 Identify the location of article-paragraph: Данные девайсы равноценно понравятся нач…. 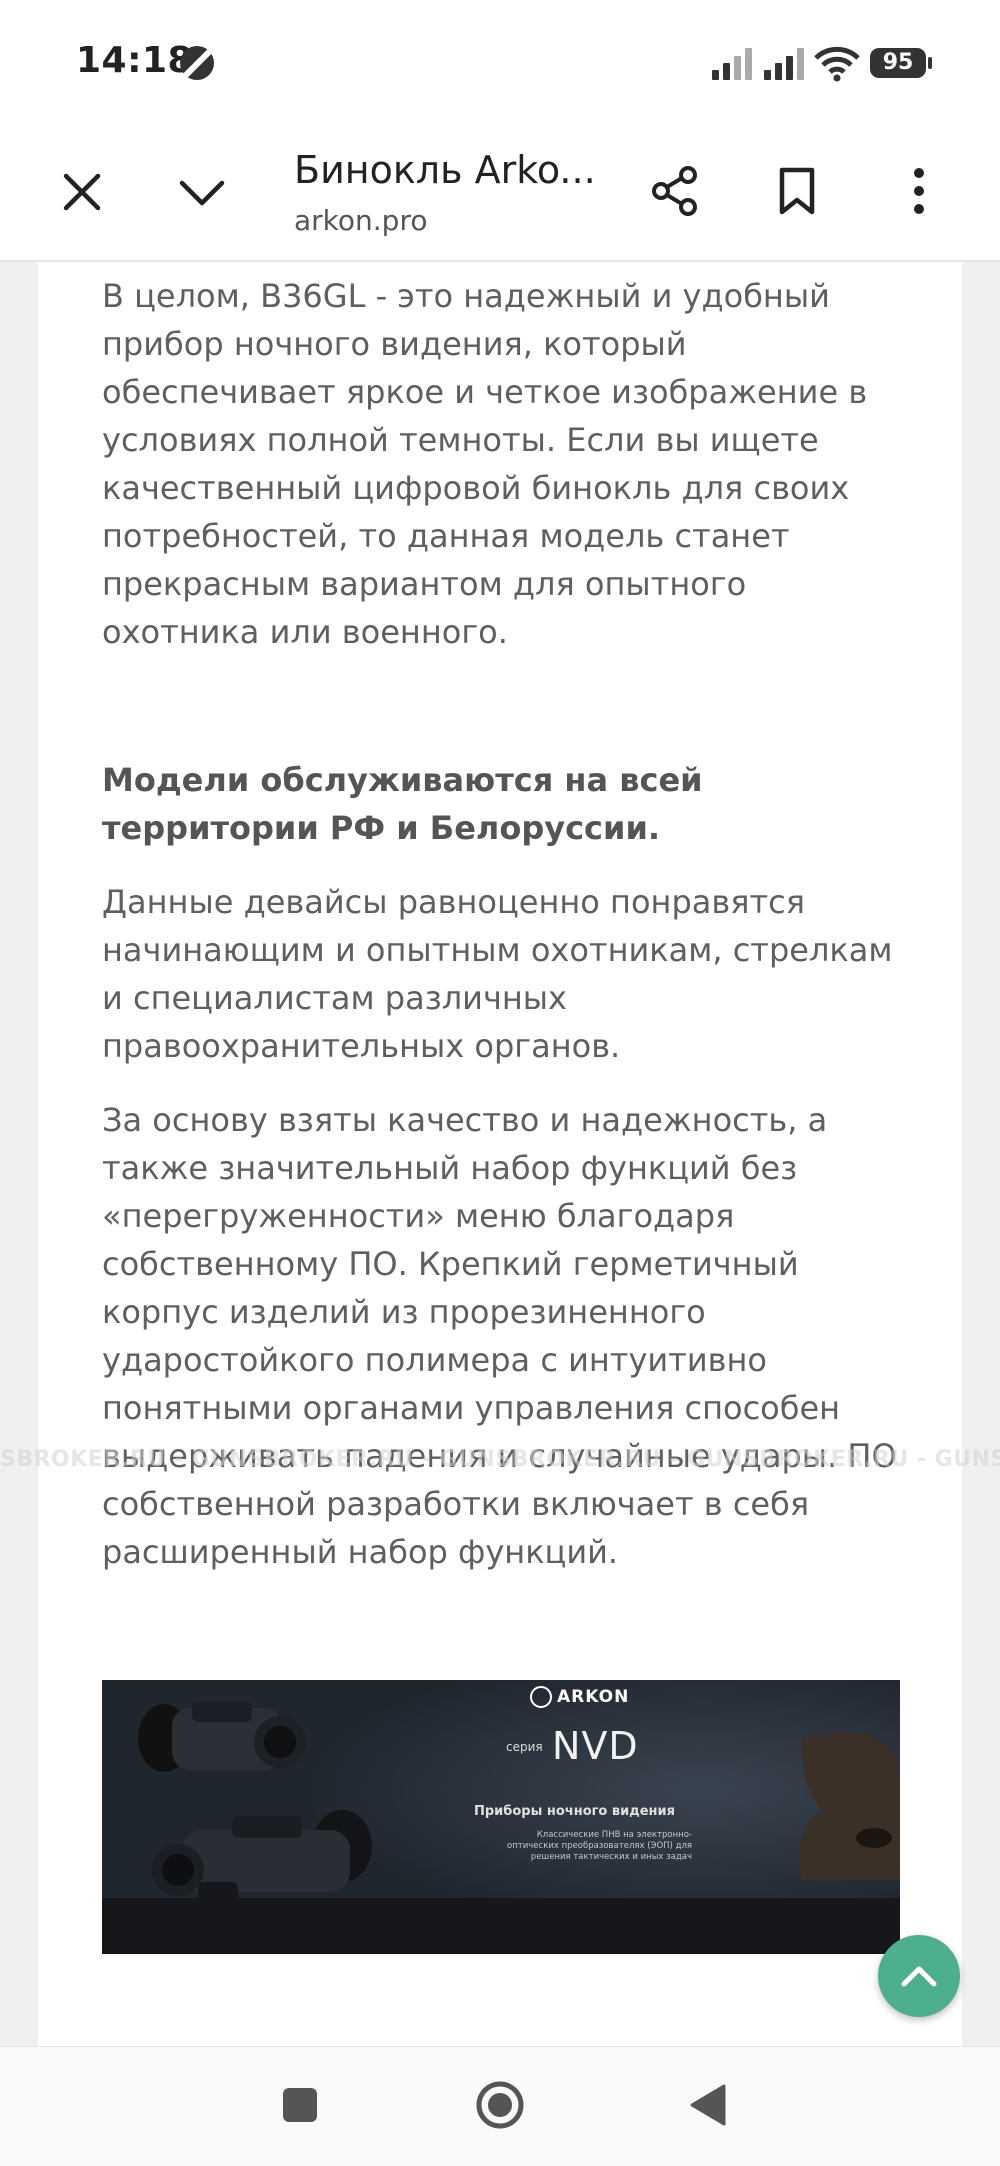
(497, 974).